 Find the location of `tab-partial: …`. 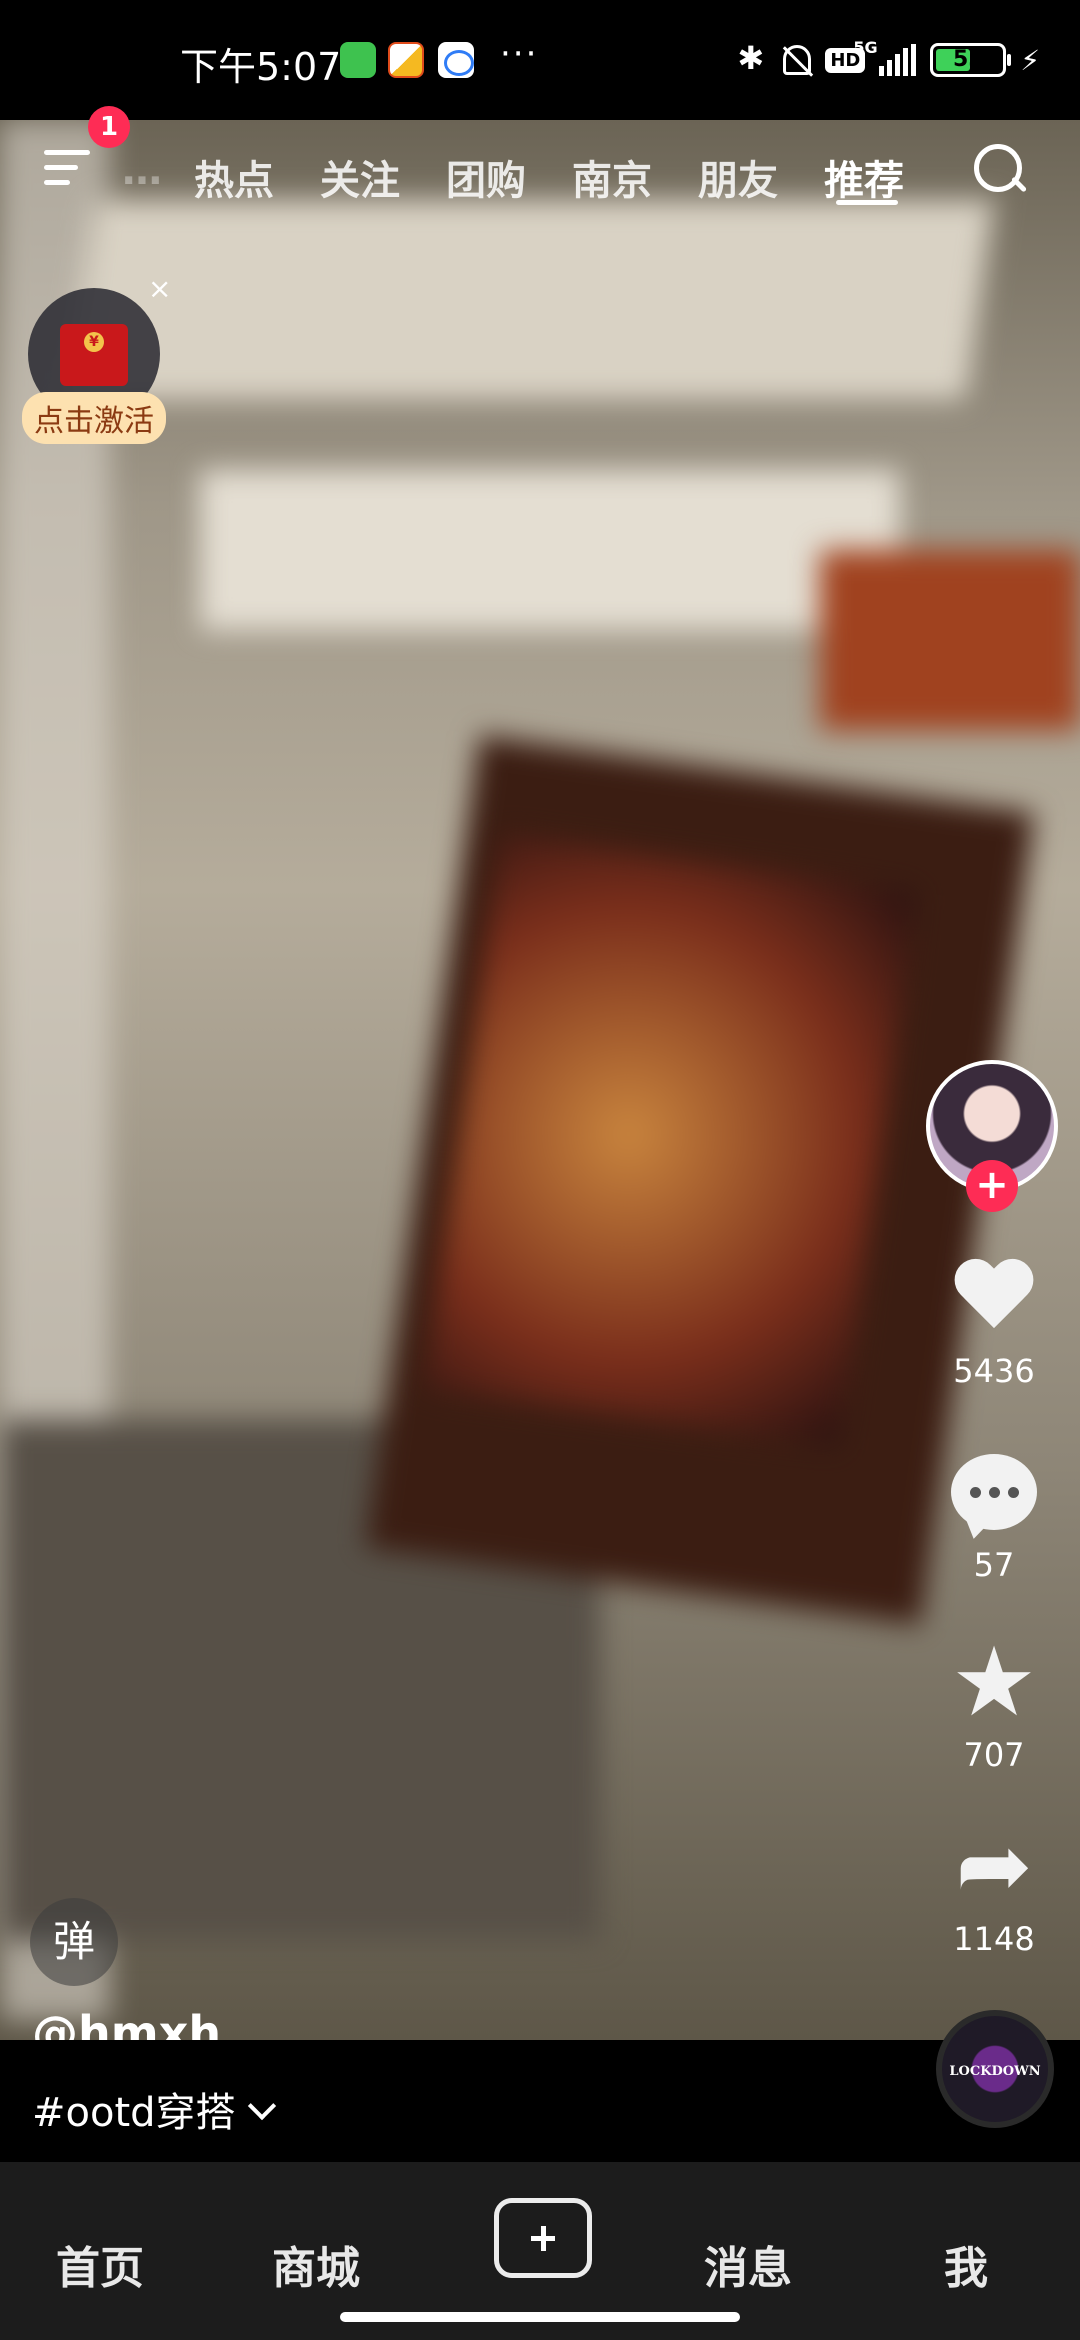

tab-partial: … is located at coordinates (142, 171).